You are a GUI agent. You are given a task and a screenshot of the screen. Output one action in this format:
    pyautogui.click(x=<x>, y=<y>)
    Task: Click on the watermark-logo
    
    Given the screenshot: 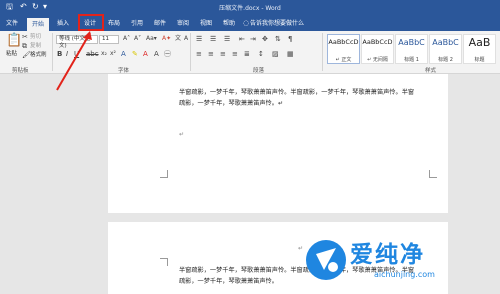 What is the action you would take?
    pyautogui.click(x=326, y=260)
    